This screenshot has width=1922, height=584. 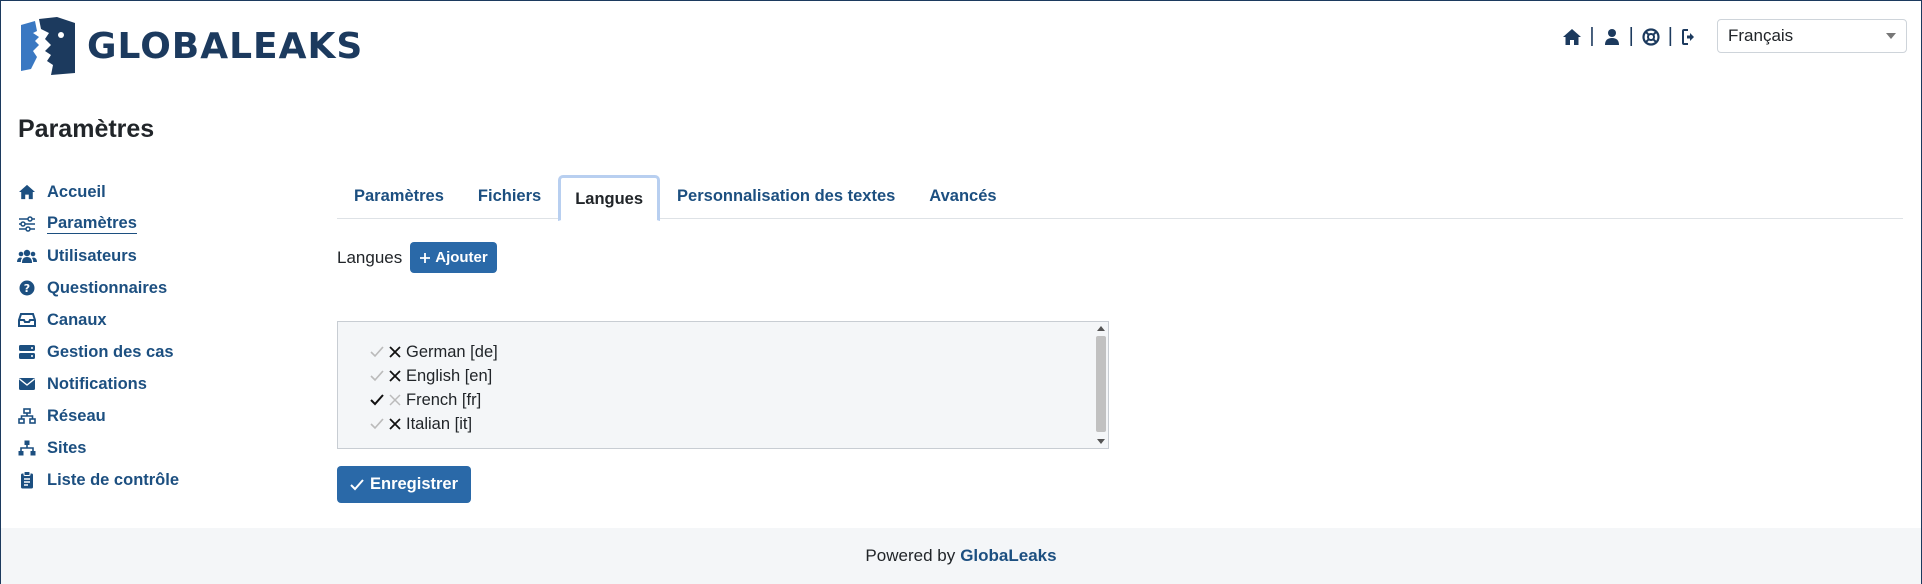 I want to click on sidebar-item-reseau: Réseau, so click(x=157, y=416).